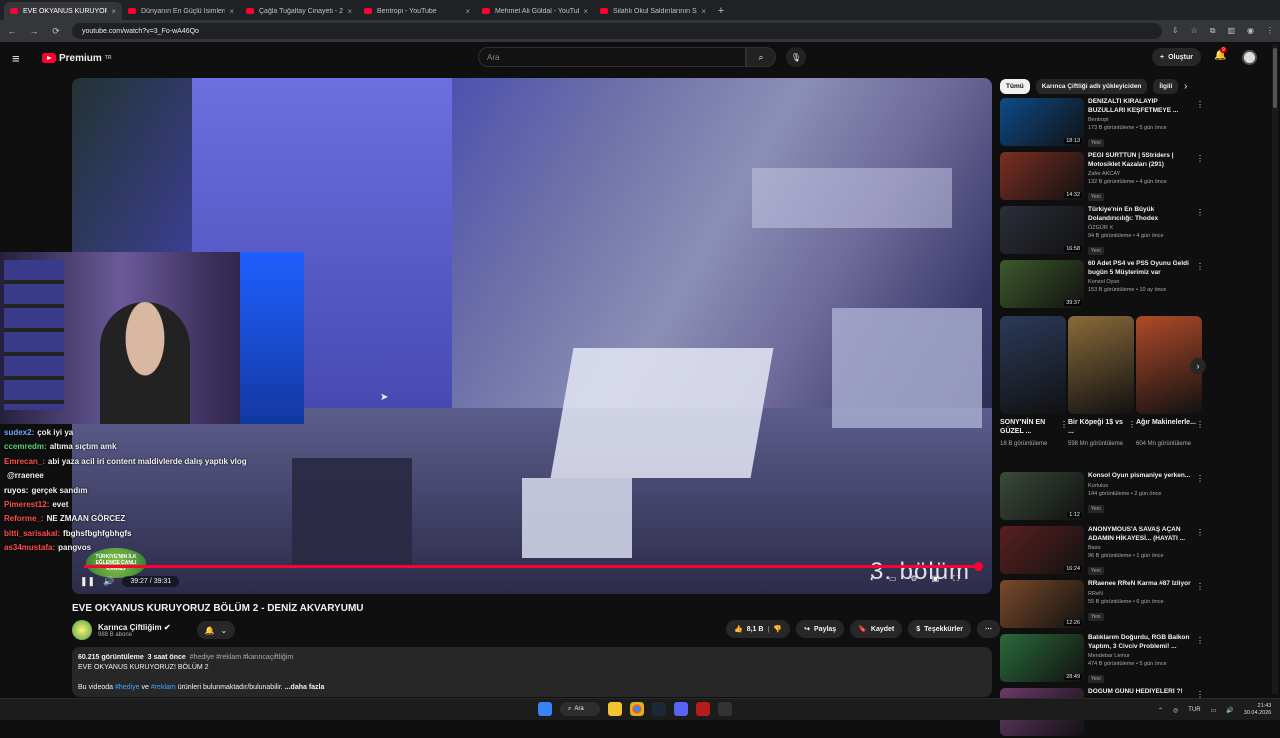  Describe the element at coordinates (820, 629) in the screenshot. I see `share-button: ↪ Paylaş` at that location.